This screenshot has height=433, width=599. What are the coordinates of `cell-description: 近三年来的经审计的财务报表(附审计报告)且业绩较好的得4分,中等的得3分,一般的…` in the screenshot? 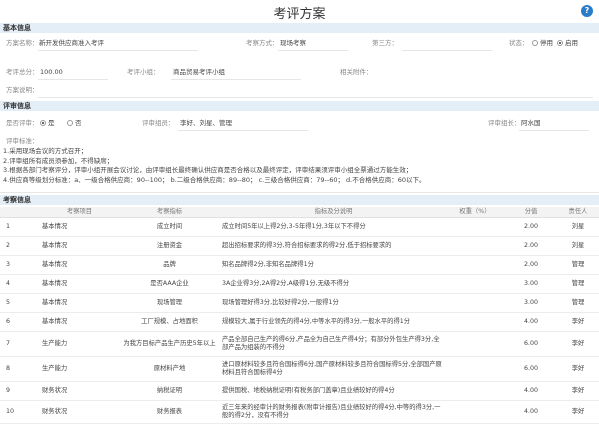 It's located at (333, 412).